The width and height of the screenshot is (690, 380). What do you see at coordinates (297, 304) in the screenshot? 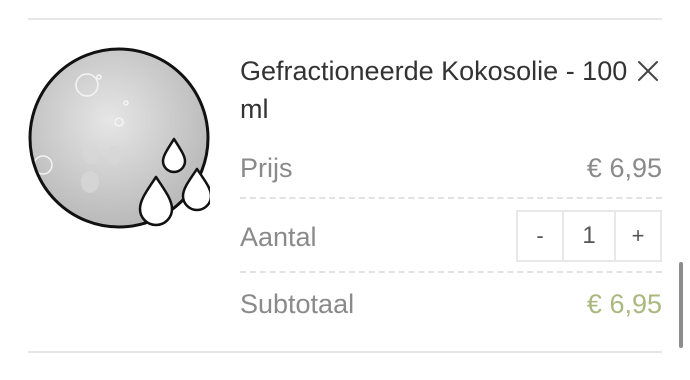
I see `subtotal-label: Subtotaal` at bounding box center [297, 304].